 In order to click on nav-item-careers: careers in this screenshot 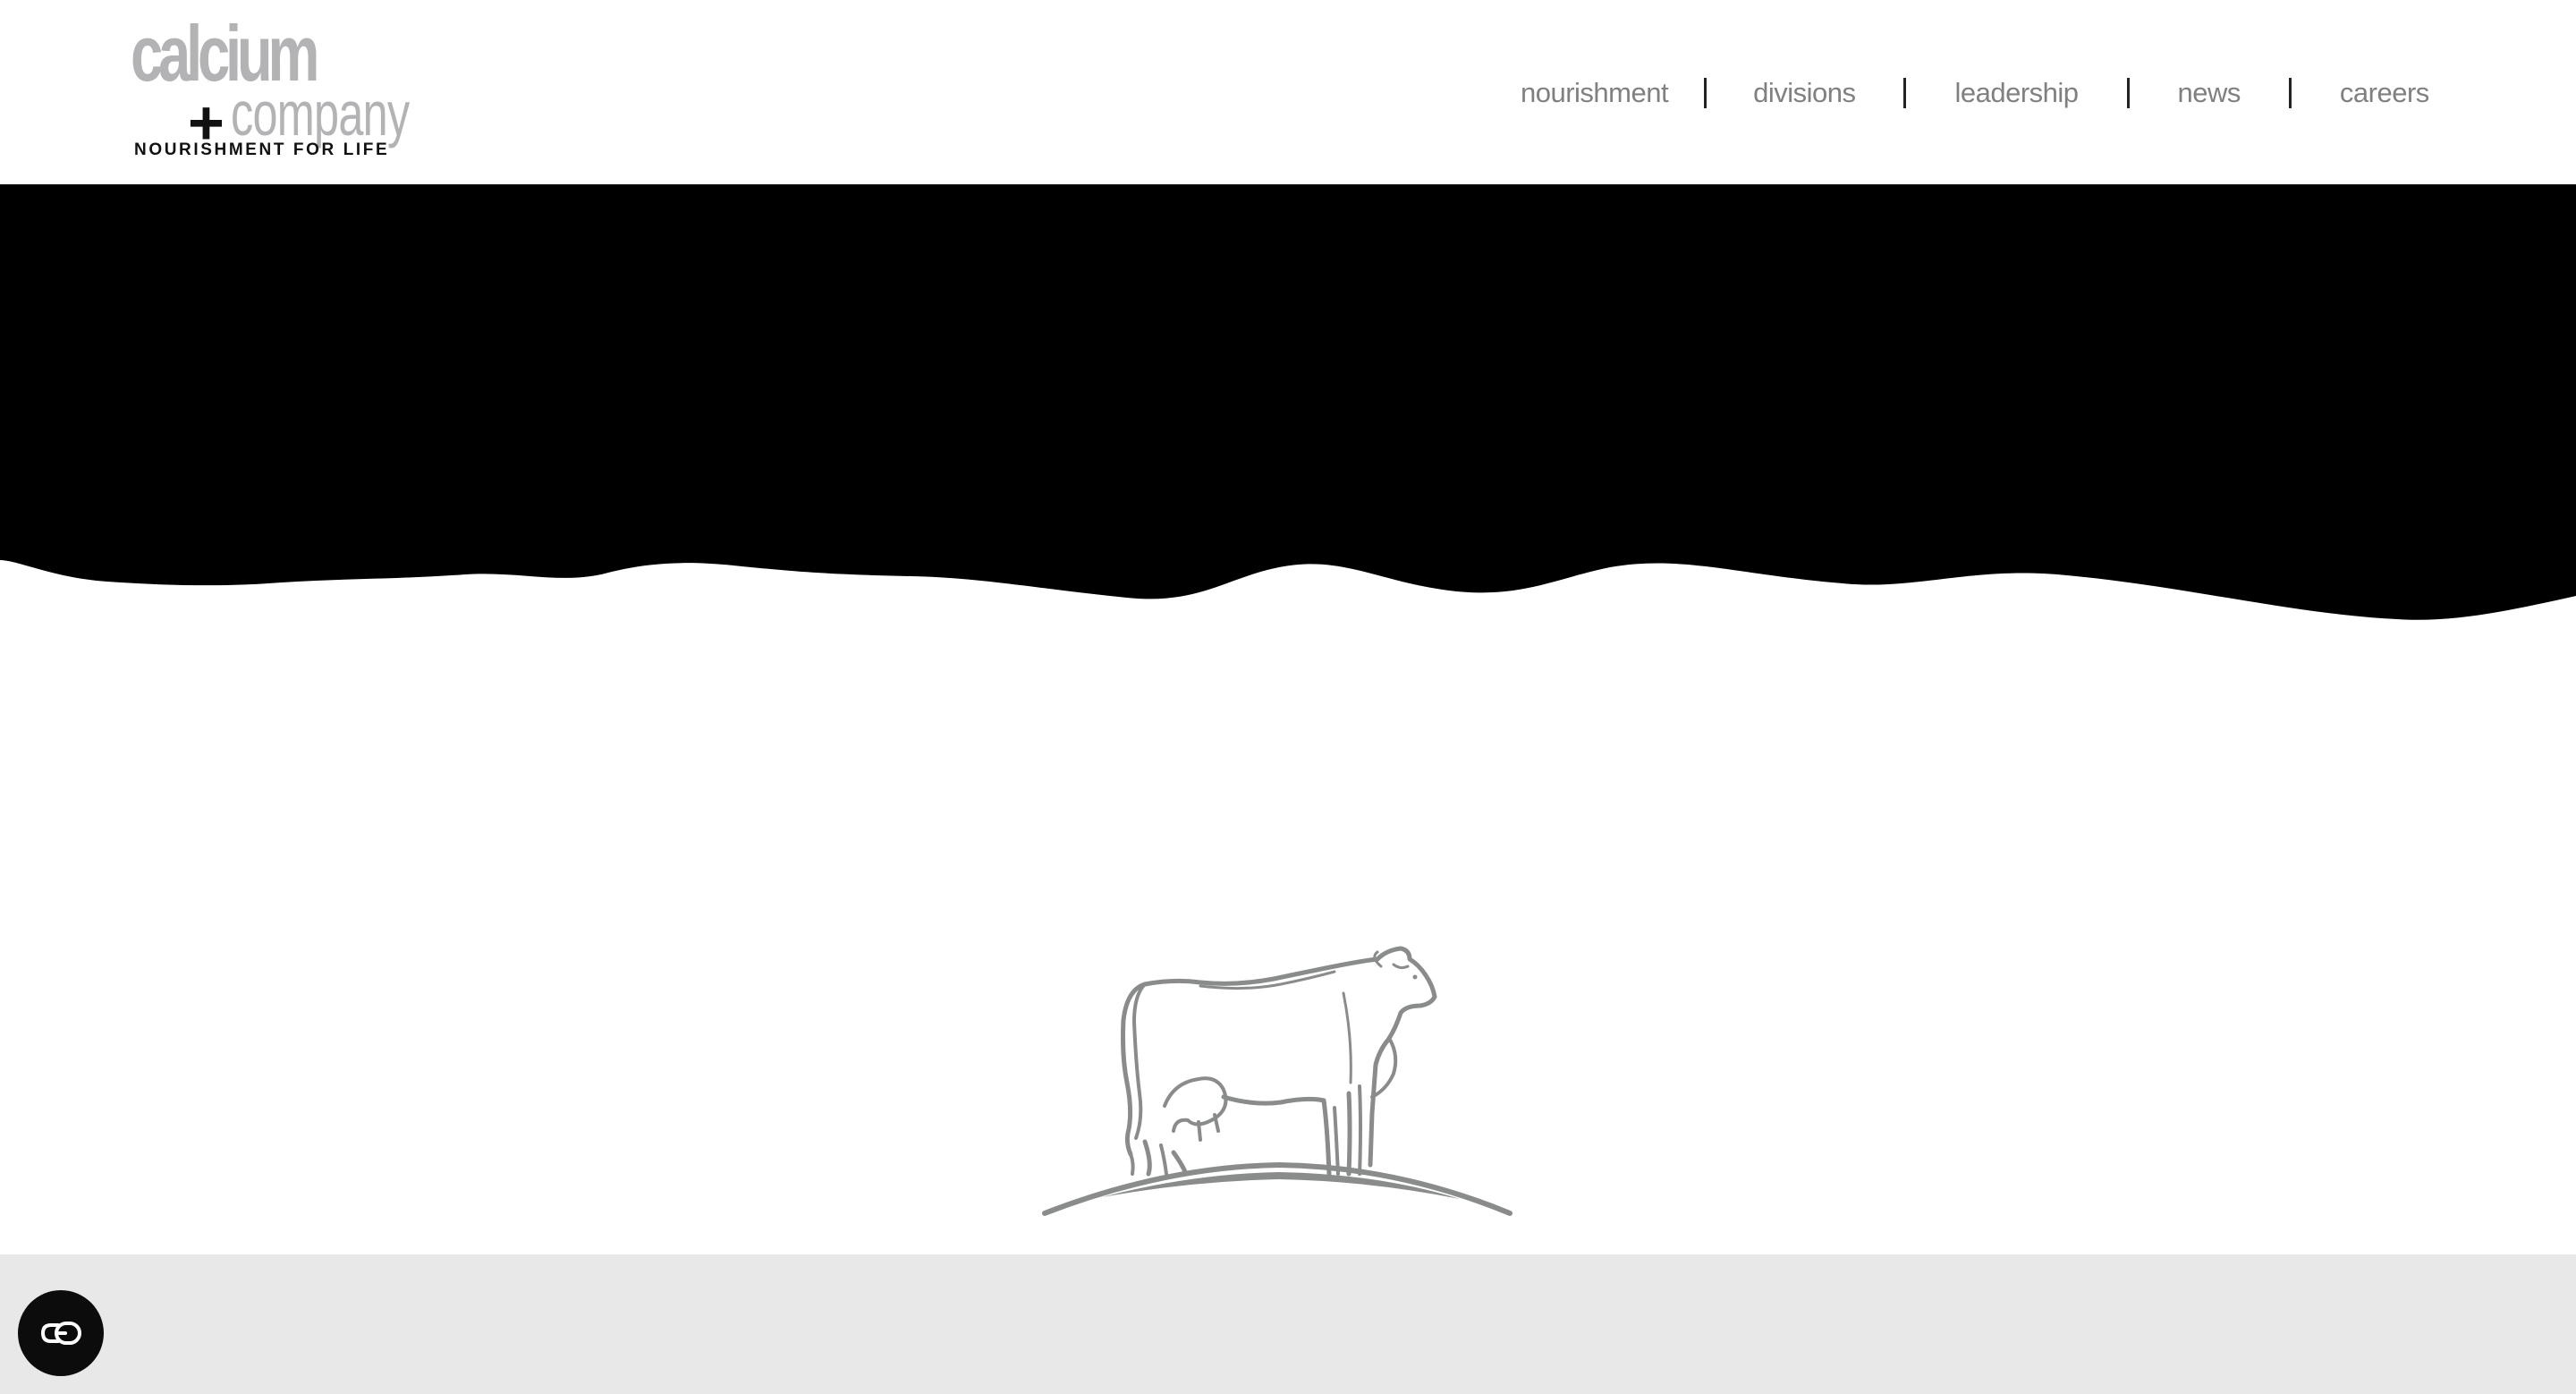, I will do `click(2384, 93)`.